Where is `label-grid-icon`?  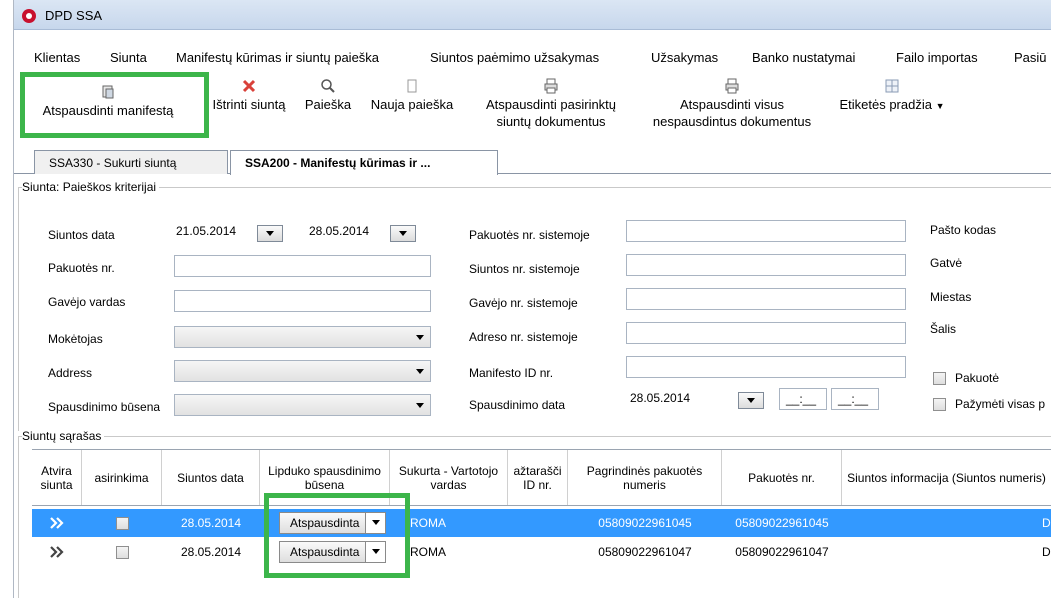
label-grid-icon is located at coordinates (892, 86).